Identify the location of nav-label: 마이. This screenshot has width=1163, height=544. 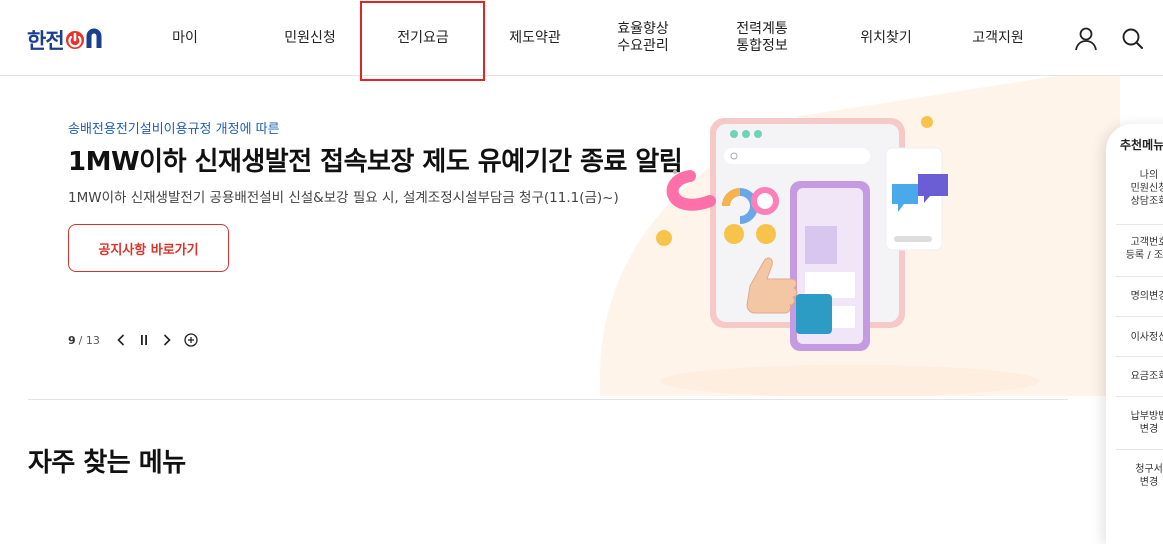
(185, 37).